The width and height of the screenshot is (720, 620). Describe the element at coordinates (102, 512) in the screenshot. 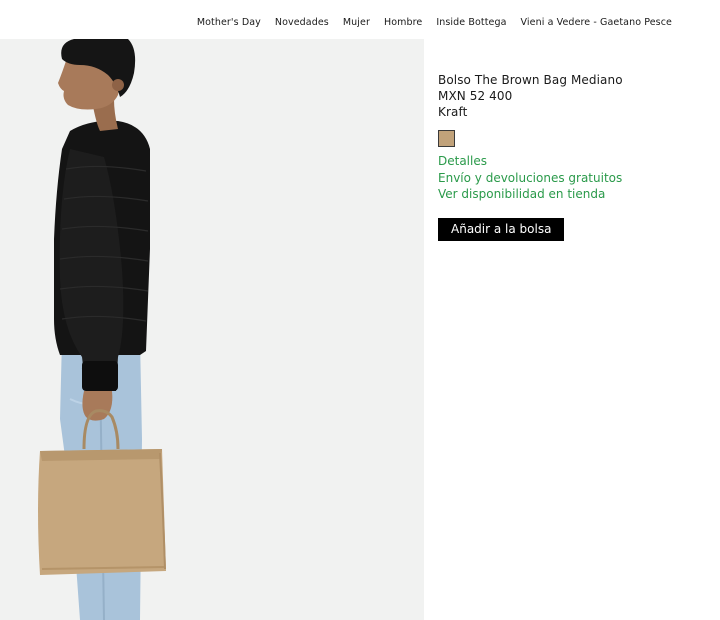

I see `paper-bag` at that location.